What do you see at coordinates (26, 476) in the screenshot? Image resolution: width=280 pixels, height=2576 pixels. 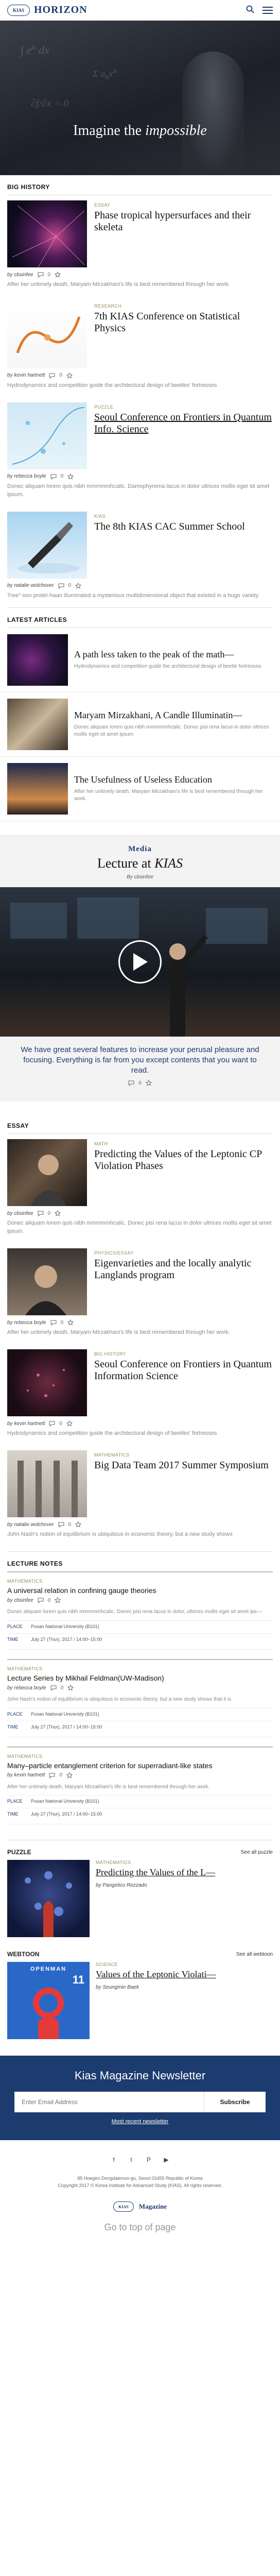 I see `article-author: by rebecca boyle` at bounding box center [26, 476].